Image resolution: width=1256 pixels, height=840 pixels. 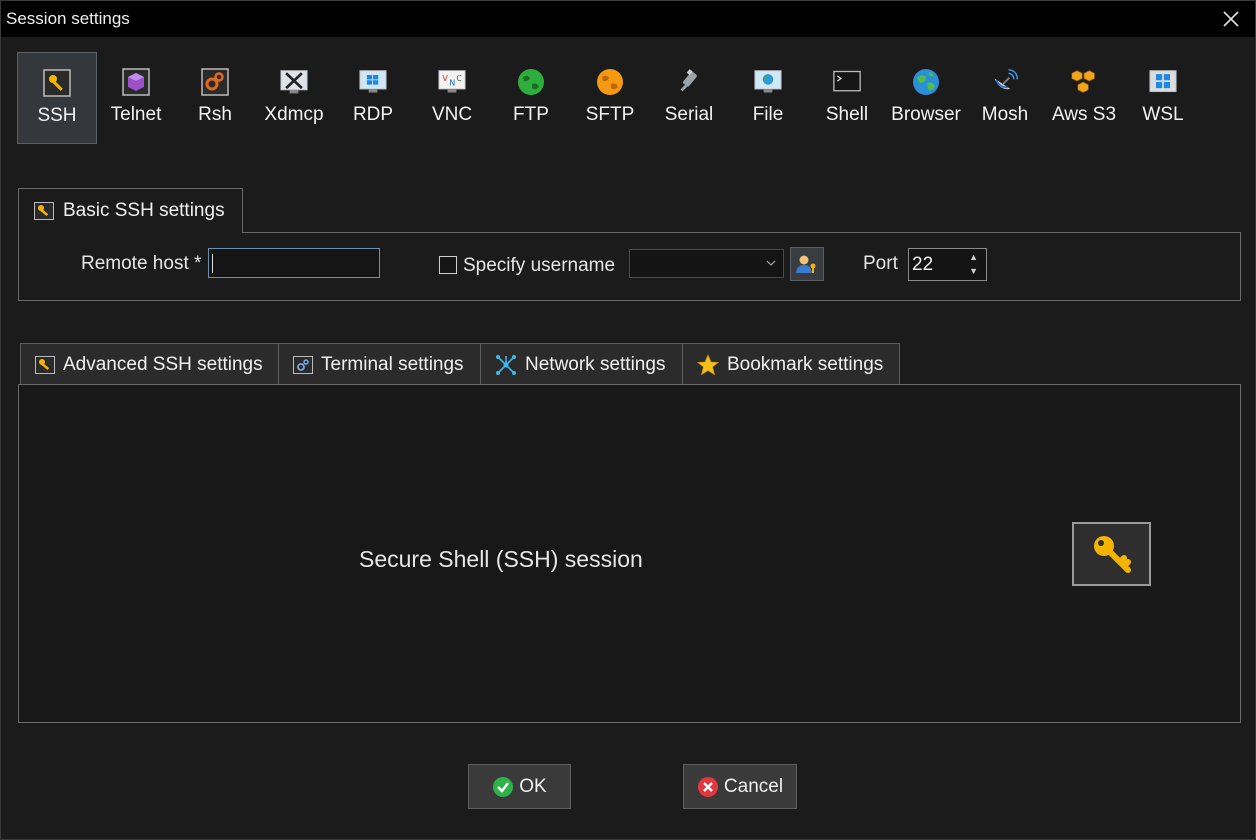 What do you see at coordinates (303, 364) in the screenshot?
I see `terminal-settings-icon` at bounding box center [303, 364].